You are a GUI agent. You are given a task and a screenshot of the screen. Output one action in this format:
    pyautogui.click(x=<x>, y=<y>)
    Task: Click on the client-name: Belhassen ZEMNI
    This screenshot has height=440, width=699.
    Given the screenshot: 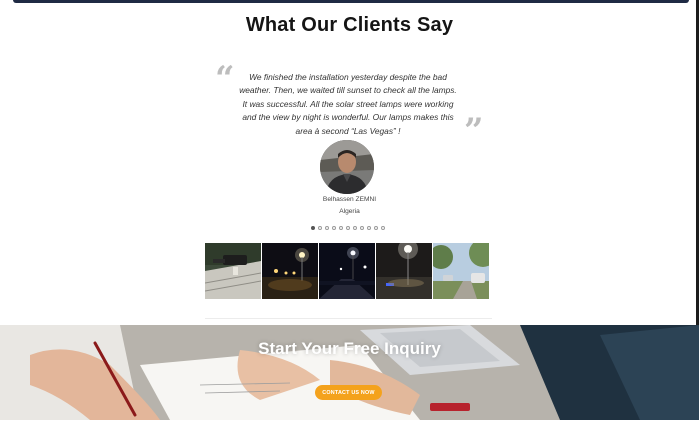 What is the action you would take?
    pyautogui.click(x=349, y=199)
    